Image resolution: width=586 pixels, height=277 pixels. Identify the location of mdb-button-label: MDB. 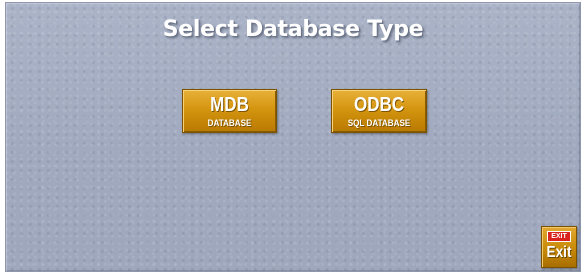
(229, 105).